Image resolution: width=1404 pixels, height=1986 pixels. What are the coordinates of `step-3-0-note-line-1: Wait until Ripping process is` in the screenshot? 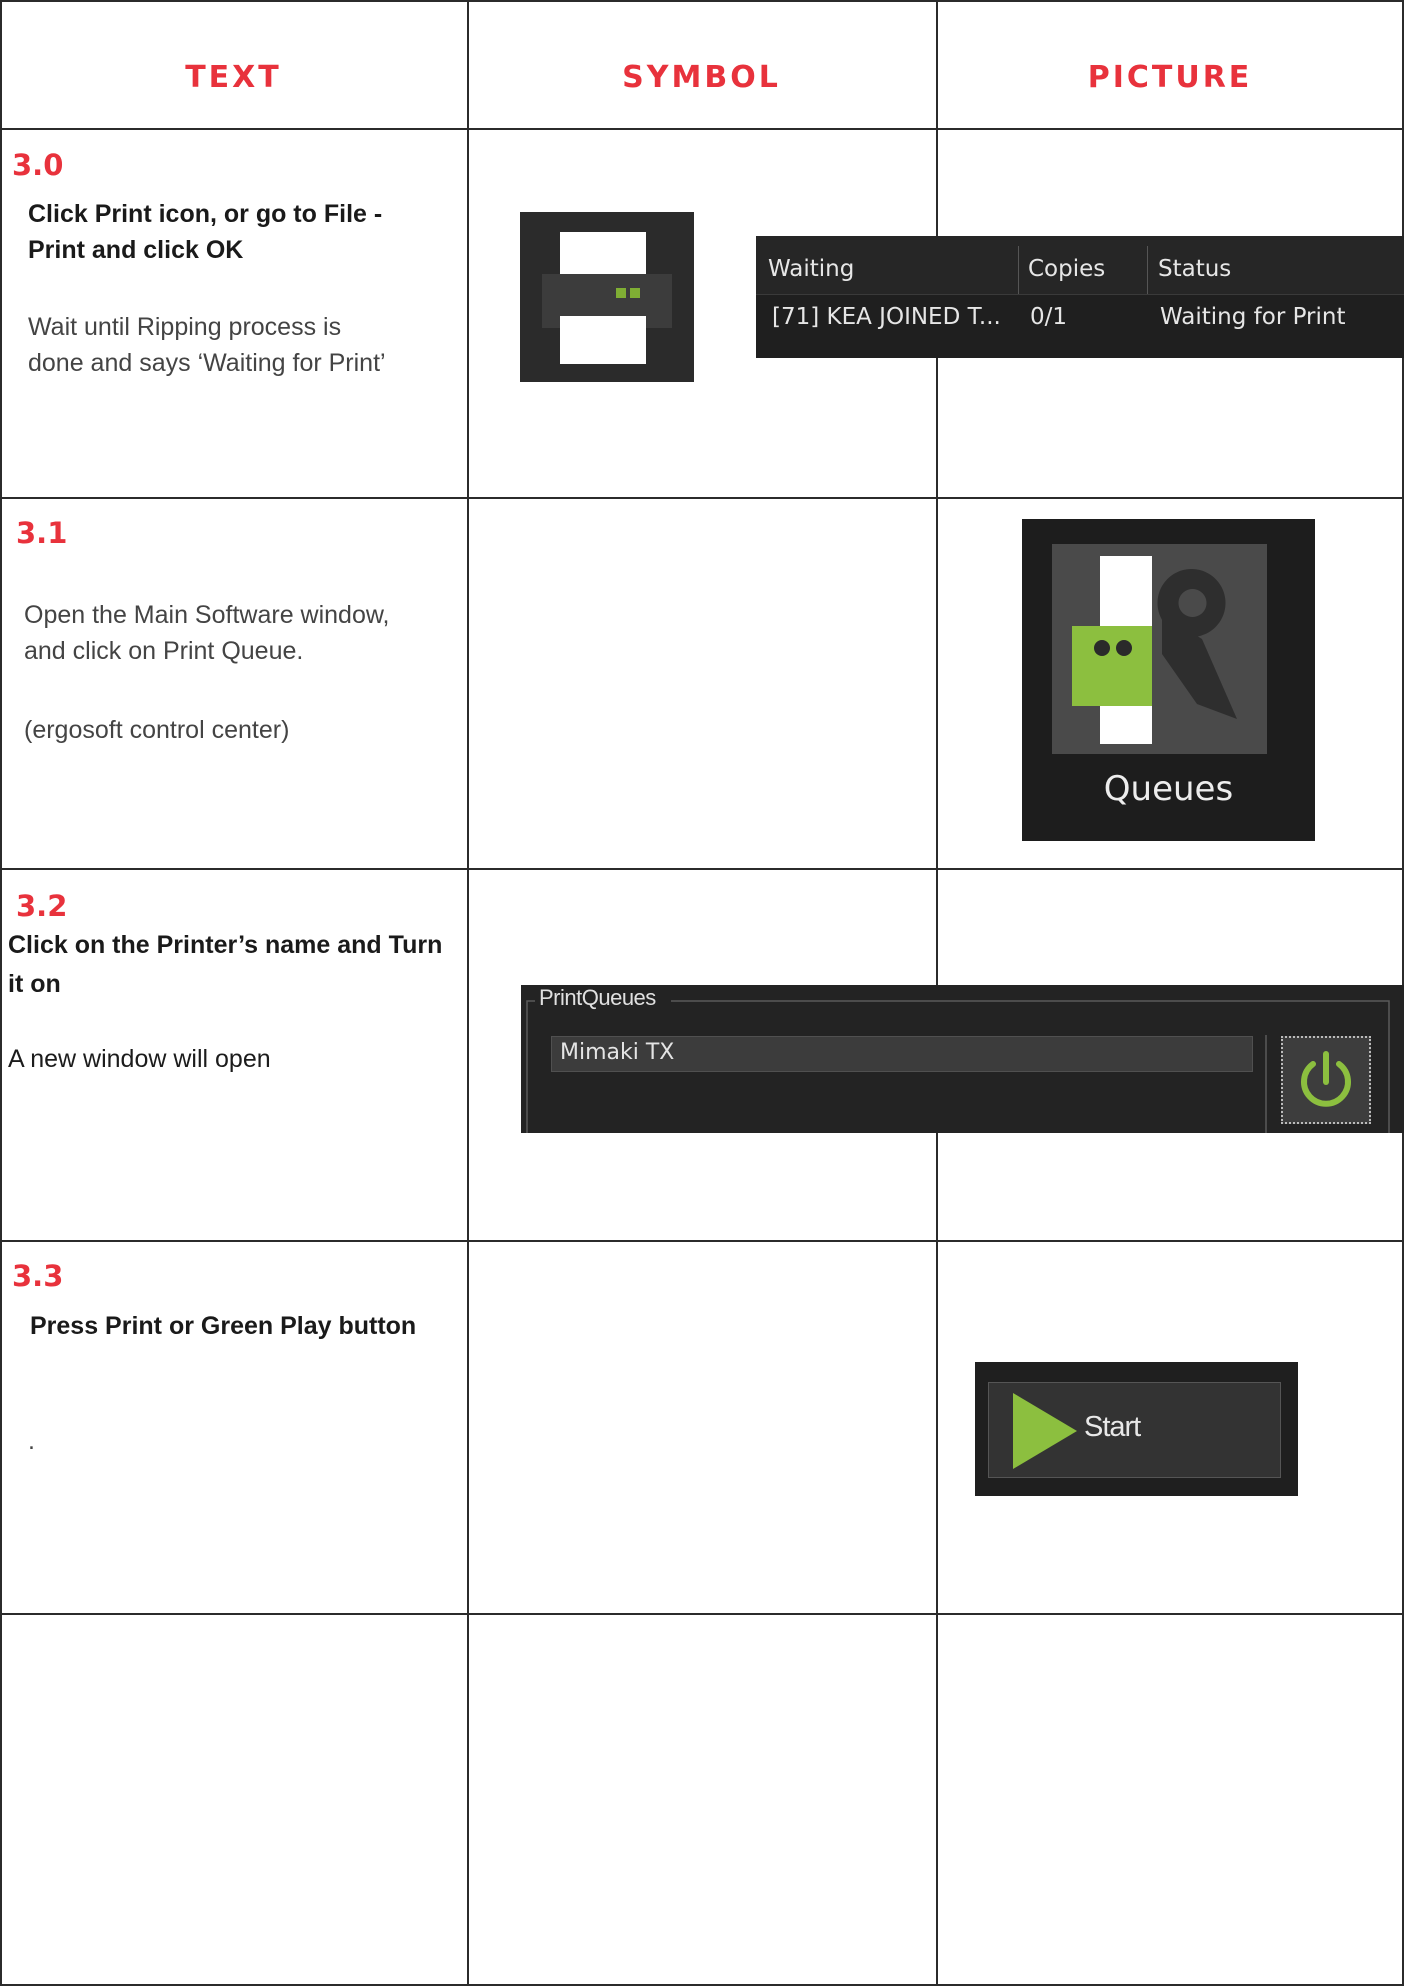 It's located at (185, 327).